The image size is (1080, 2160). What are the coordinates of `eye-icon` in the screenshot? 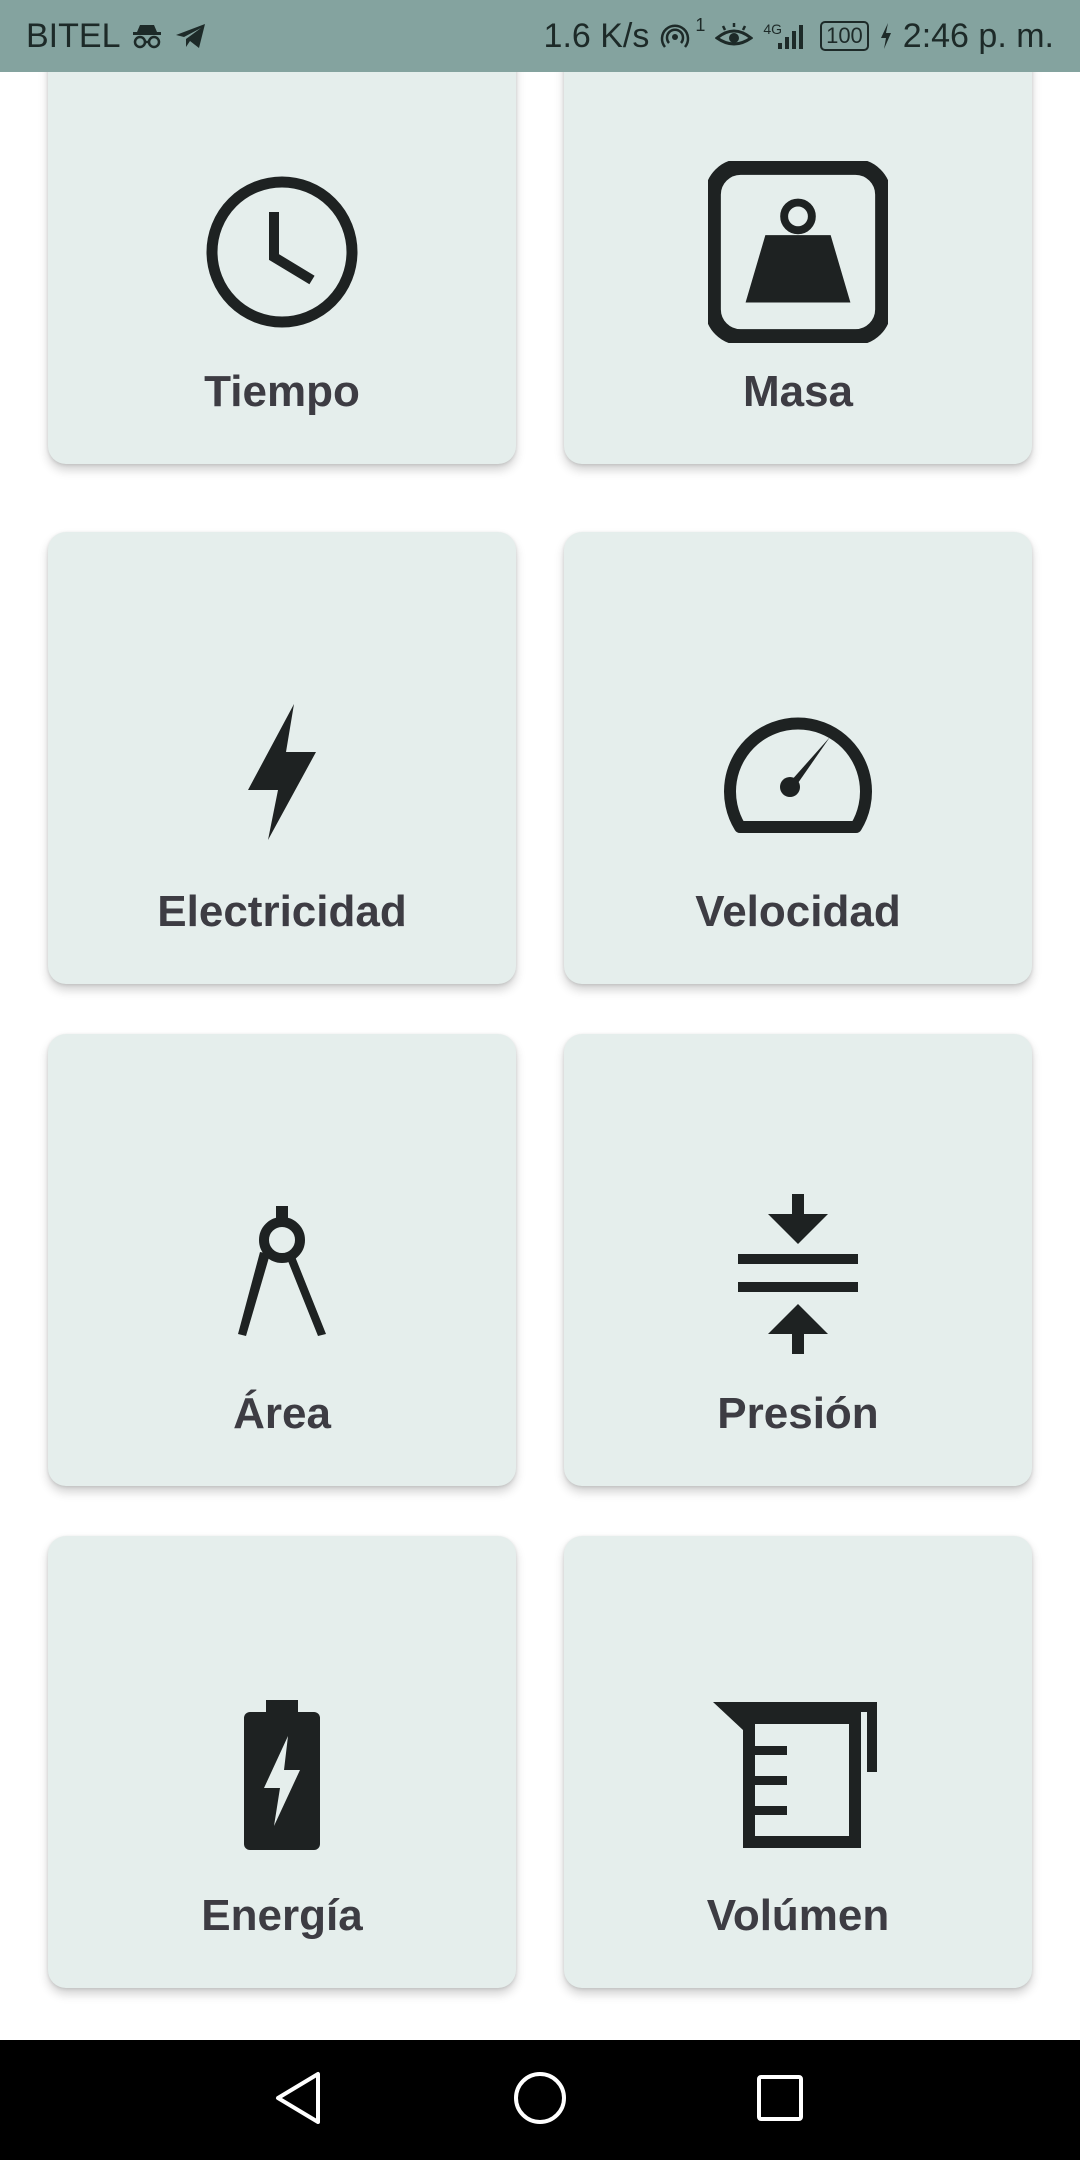 It's located at (734, 36).